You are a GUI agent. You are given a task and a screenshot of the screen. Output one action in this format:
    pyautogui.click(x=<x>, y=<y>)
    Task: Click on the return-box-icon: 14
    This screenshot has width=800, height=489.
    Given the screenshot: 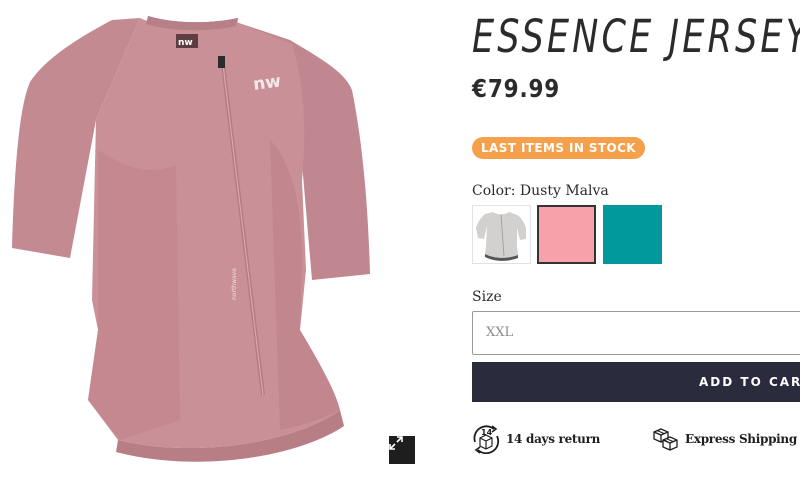 What is the action you would take?
    pyautogui.click(x=486, y=439)
    